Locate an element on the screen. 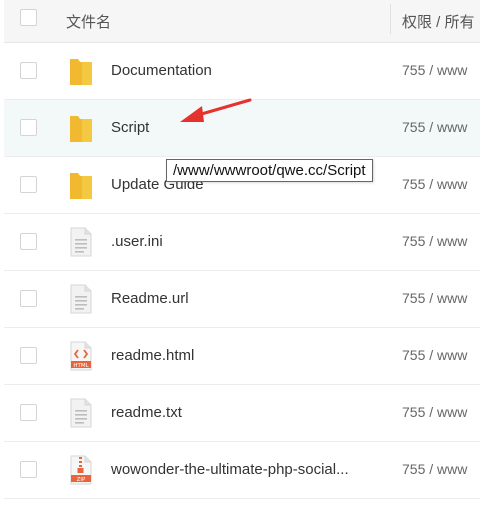  column-divider is located at coordinates (390, 19).